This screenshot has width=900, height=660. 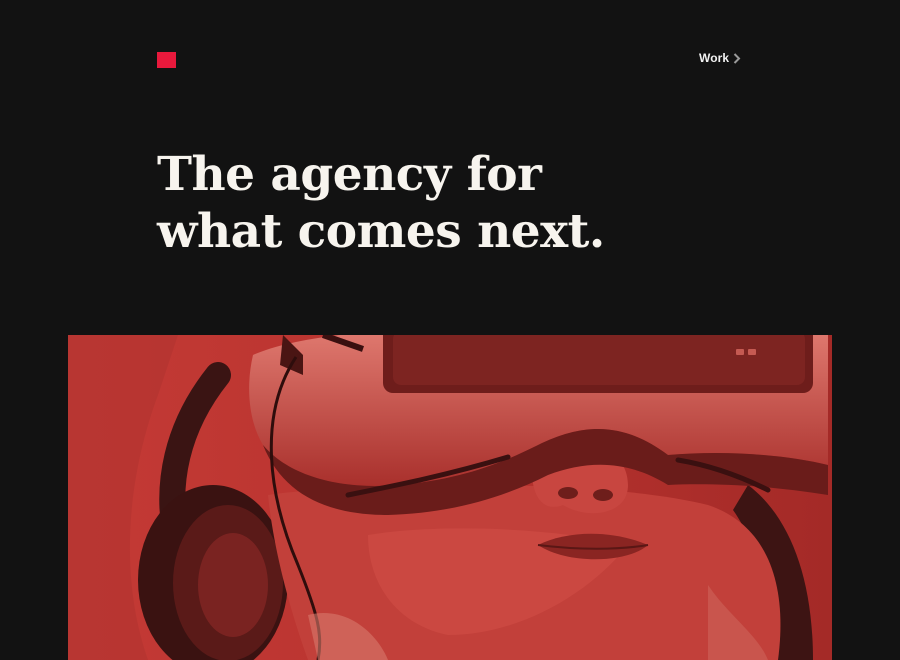 I want to click on hero-title-line-1: The agency for, so click(x=349, y=174).